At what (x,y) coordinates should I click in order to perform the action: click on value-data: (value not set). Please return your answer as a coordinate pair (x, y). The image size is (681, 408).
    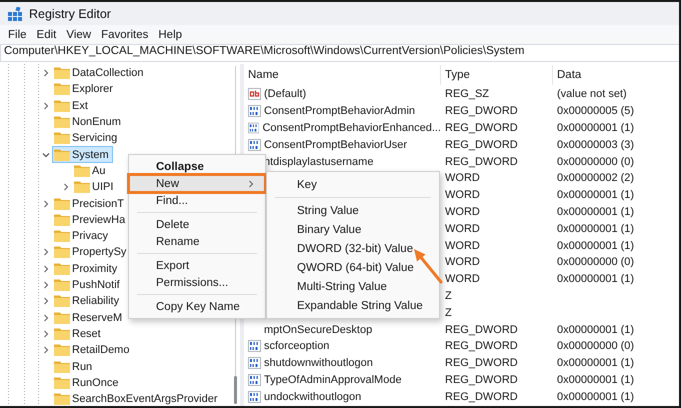
    Looking at the image, I should click on (592, 94).